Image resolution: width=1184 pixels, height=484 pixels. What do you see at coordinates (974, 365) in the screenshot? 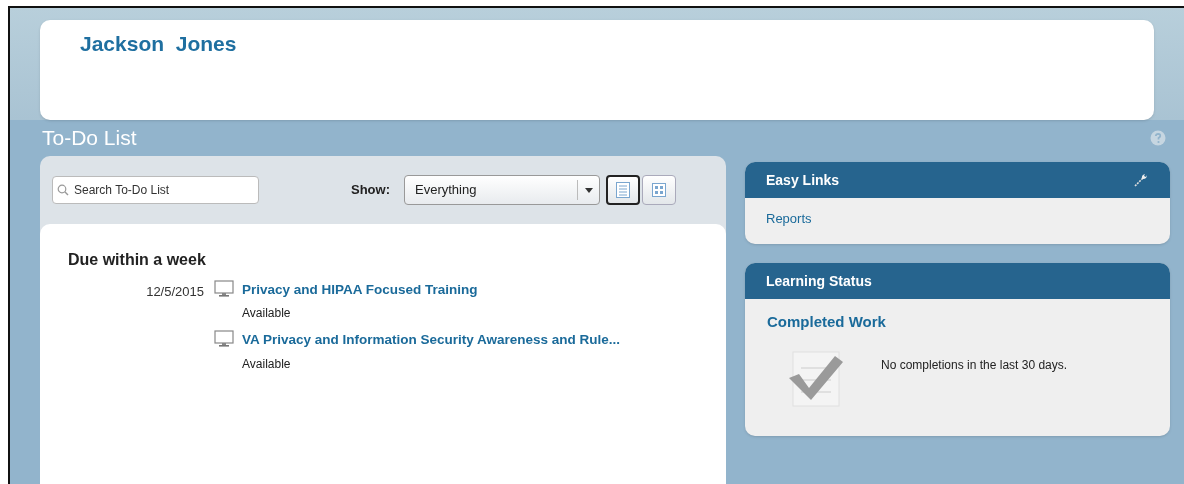
I see `no-completions-message: No completions in the last 30 days.` at bounding box center [974, 365].